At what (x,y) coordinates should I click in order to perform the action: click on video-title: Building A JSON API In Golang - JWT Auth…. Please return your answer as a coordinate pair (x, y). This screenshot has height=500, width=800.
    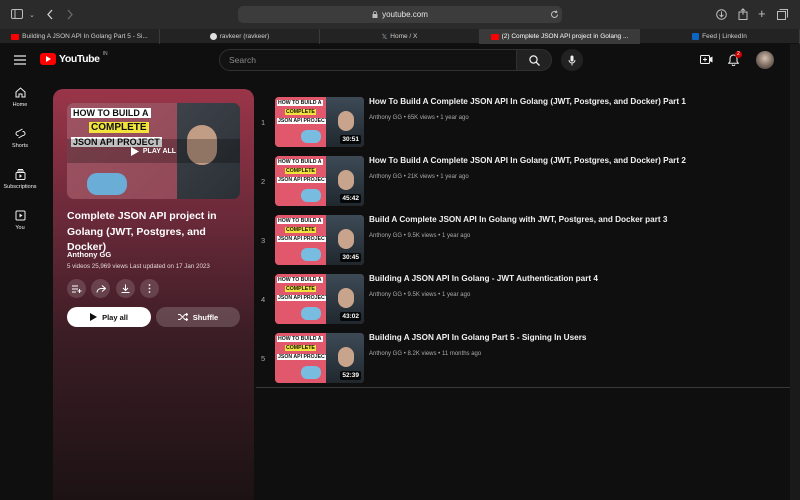
    Looking at the image, I should click on (483, 278).